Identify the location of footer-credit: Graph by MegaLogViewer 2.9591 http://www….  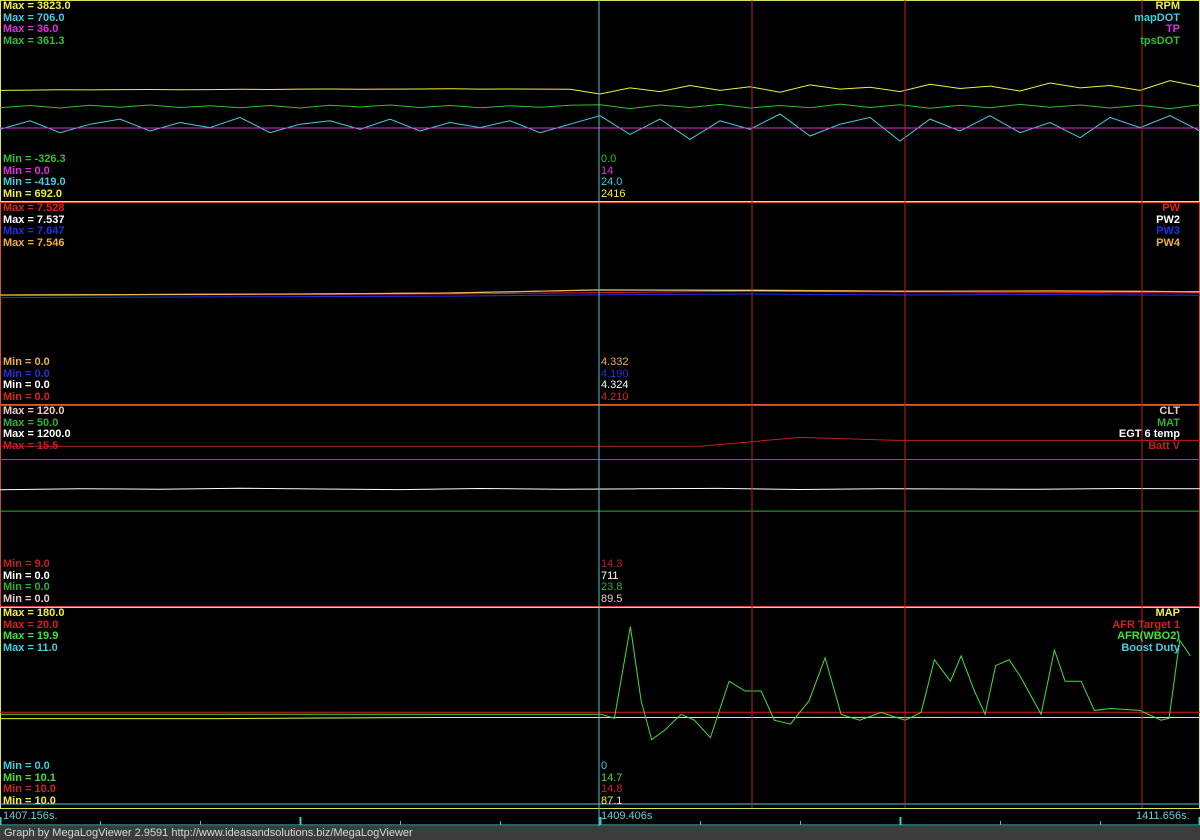
(600, 833).